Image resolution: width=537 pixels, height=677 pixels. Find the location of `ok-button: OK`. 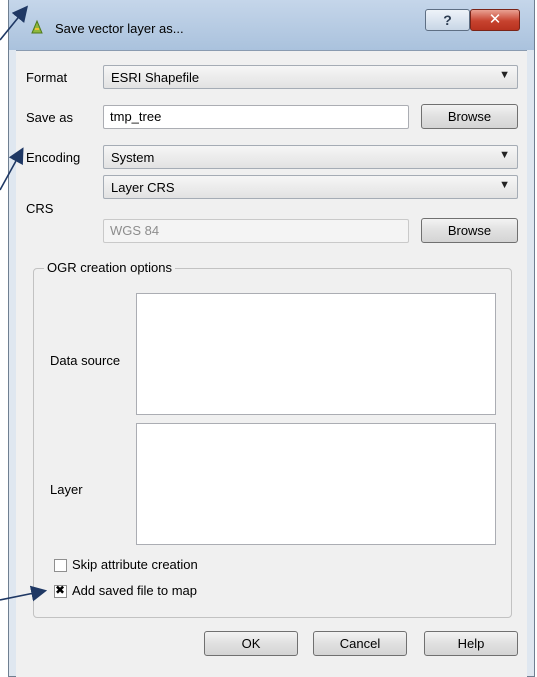

ok-button: OK is located at coordinates (251, 643).